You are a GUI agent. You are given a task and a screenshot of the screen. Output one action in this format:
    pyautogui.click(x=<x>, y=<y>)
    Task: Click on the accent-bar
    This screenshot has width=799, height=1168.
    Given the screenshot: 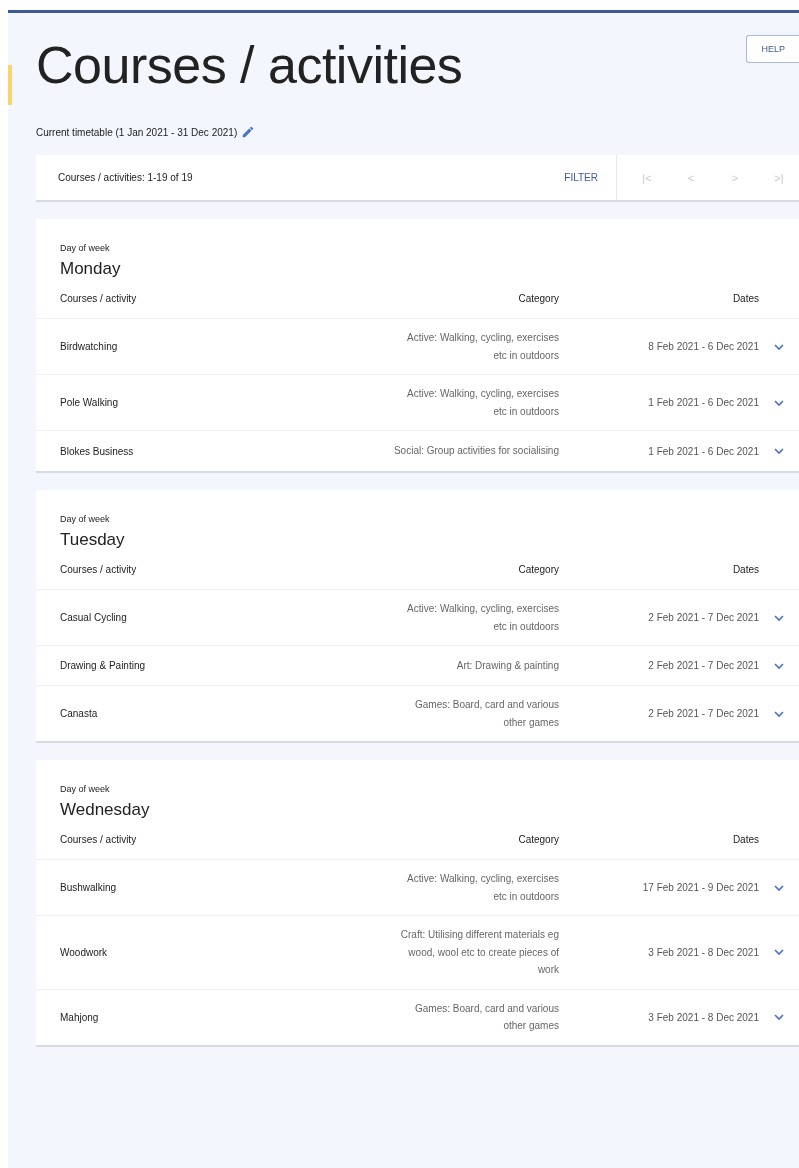 What is the action you would take?
    pyautogui.click(x=10, y=85)
    